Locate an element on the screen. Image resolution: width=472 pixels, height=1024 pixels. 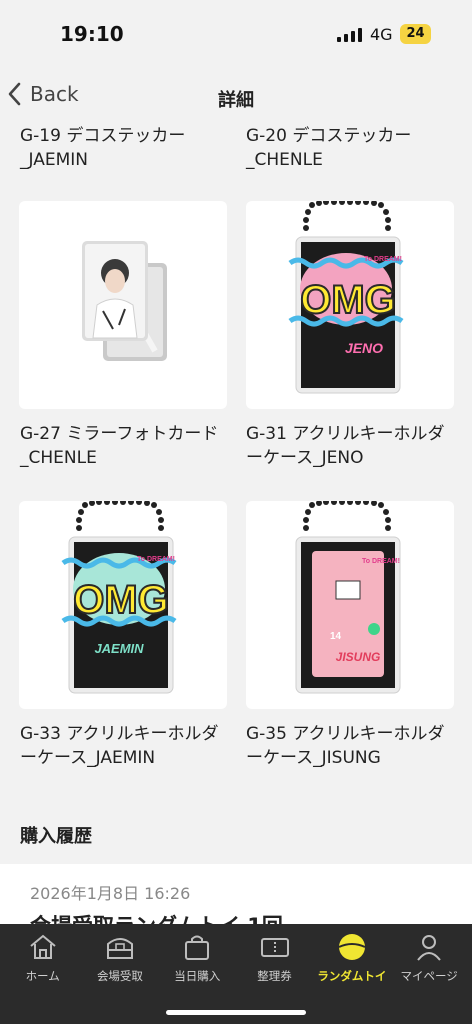
tab-my-page: マイページ is located at coordinates (428, 974).